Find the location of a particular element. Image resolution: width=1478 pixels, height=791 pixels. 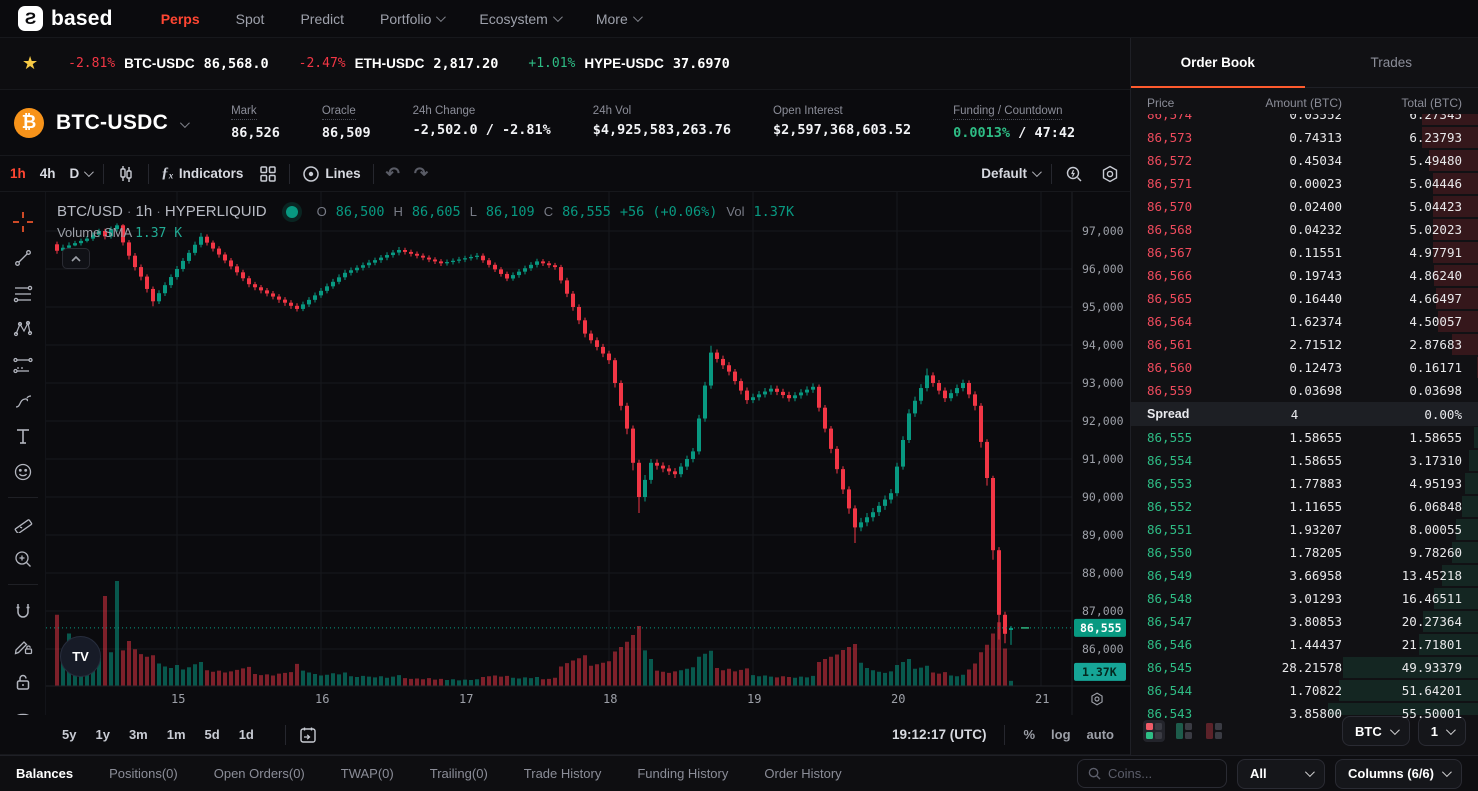

bottom-tab-balances: Balances is located at coordinates (44, 773).